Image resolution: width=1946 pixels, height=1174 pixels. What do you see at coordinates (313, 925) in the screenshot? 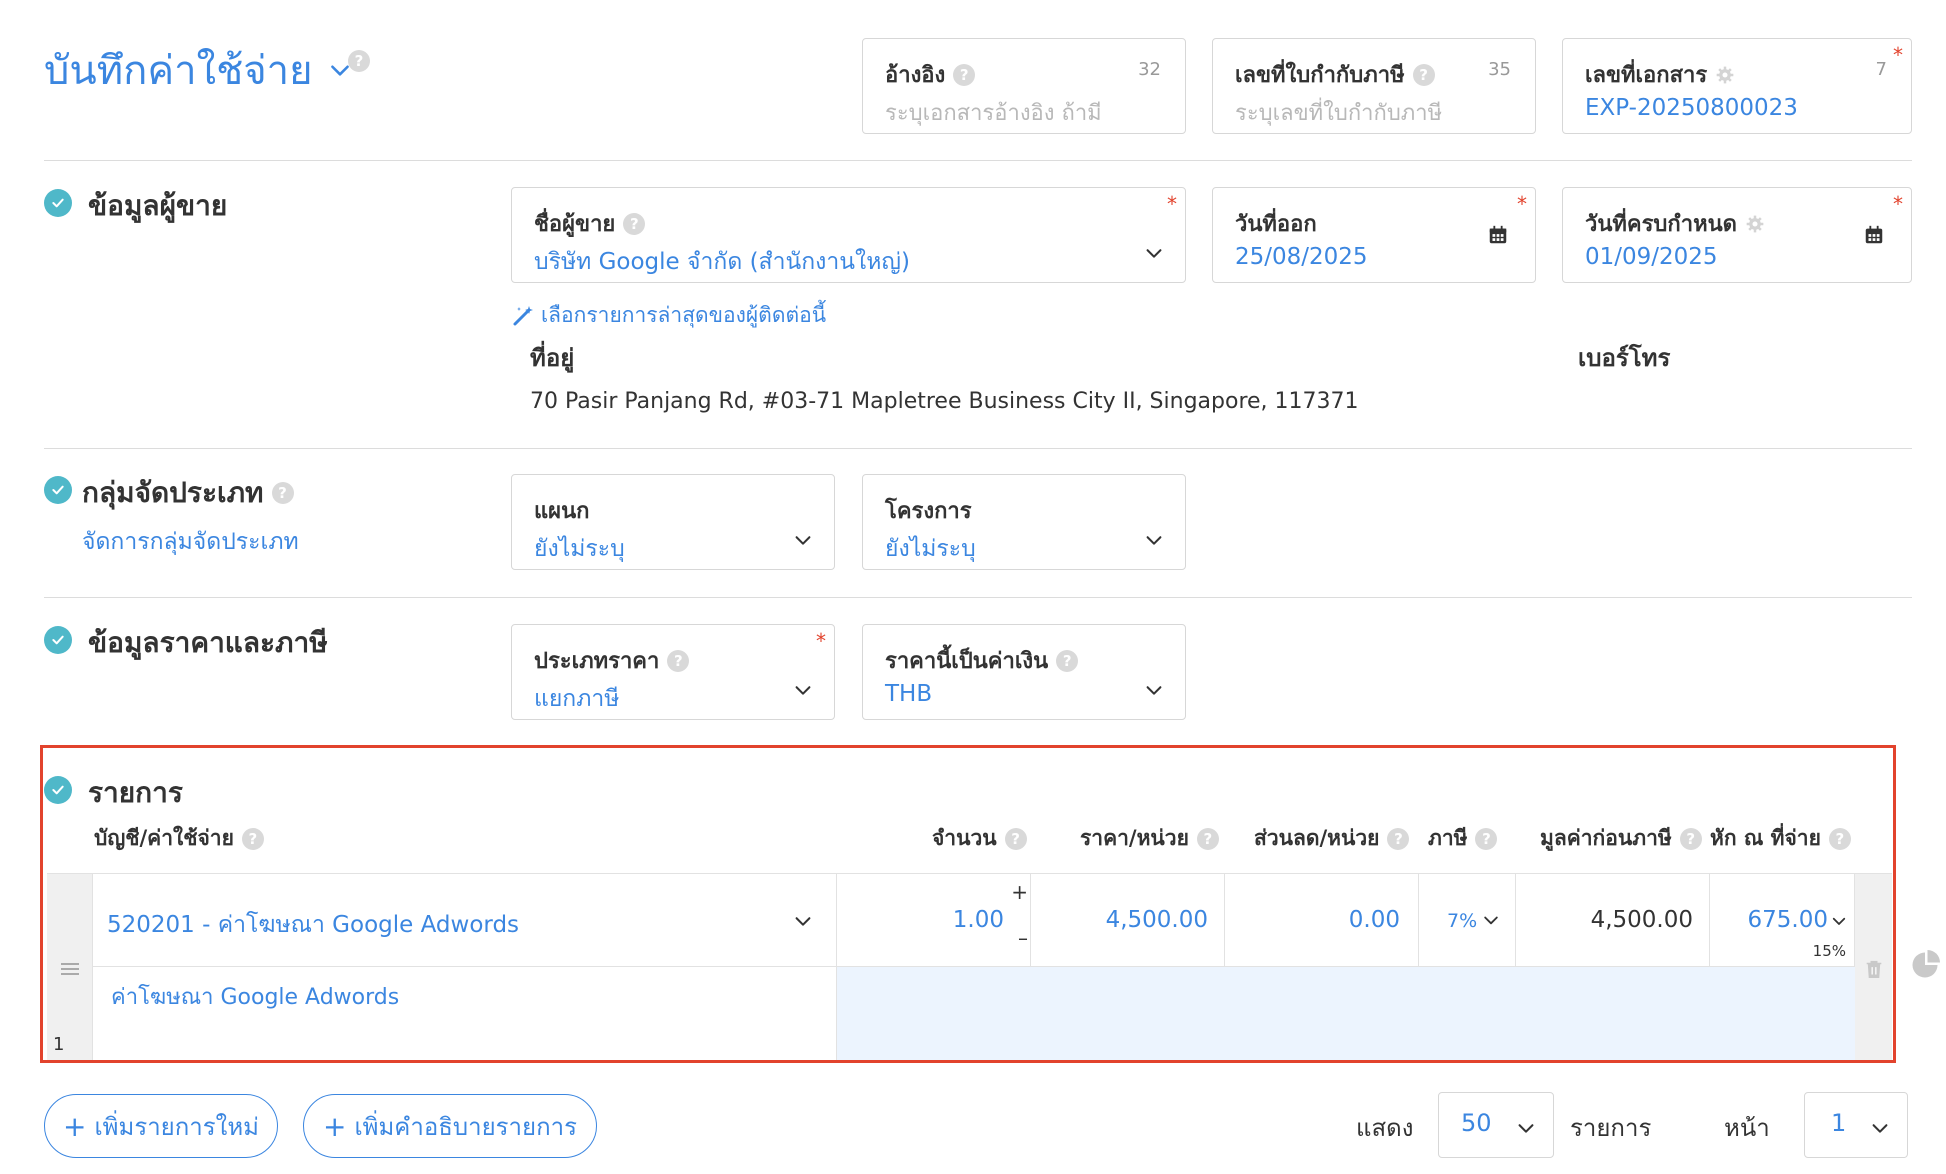
I see `account-value: 520201 - ค่าโฆษณา Google Adwords` at bounding box center [313, 925].